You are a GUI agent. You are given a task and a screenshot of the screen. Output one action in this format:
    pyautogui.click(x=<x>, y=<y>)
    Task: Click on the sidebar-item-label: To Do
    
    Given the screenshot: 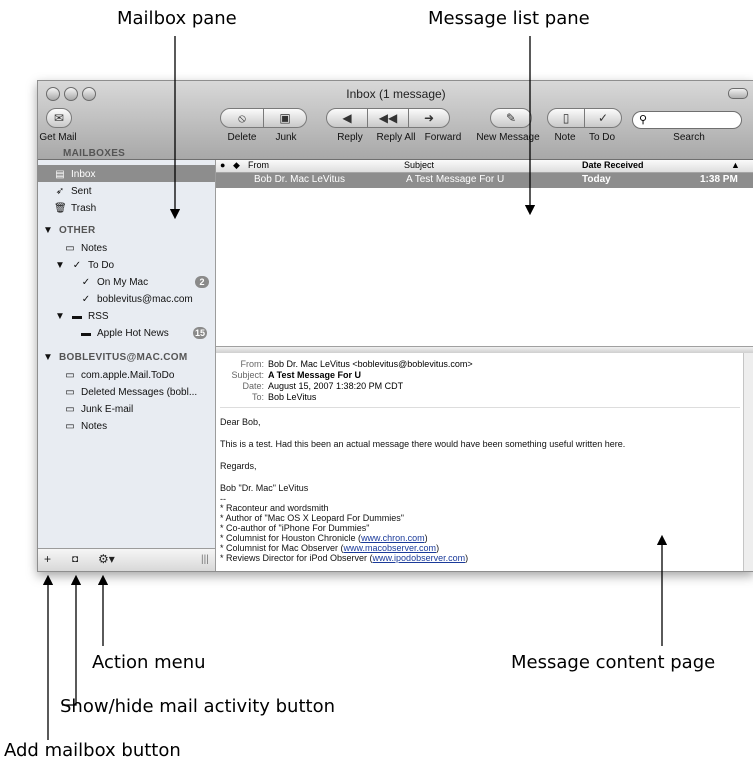 What is the action you would take?
    pyautogui.click(x=101, y=265)
    